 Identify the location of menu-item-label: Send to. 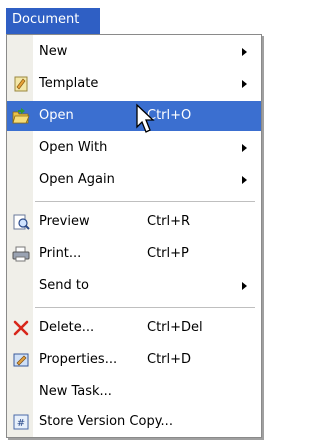
(64, 285).